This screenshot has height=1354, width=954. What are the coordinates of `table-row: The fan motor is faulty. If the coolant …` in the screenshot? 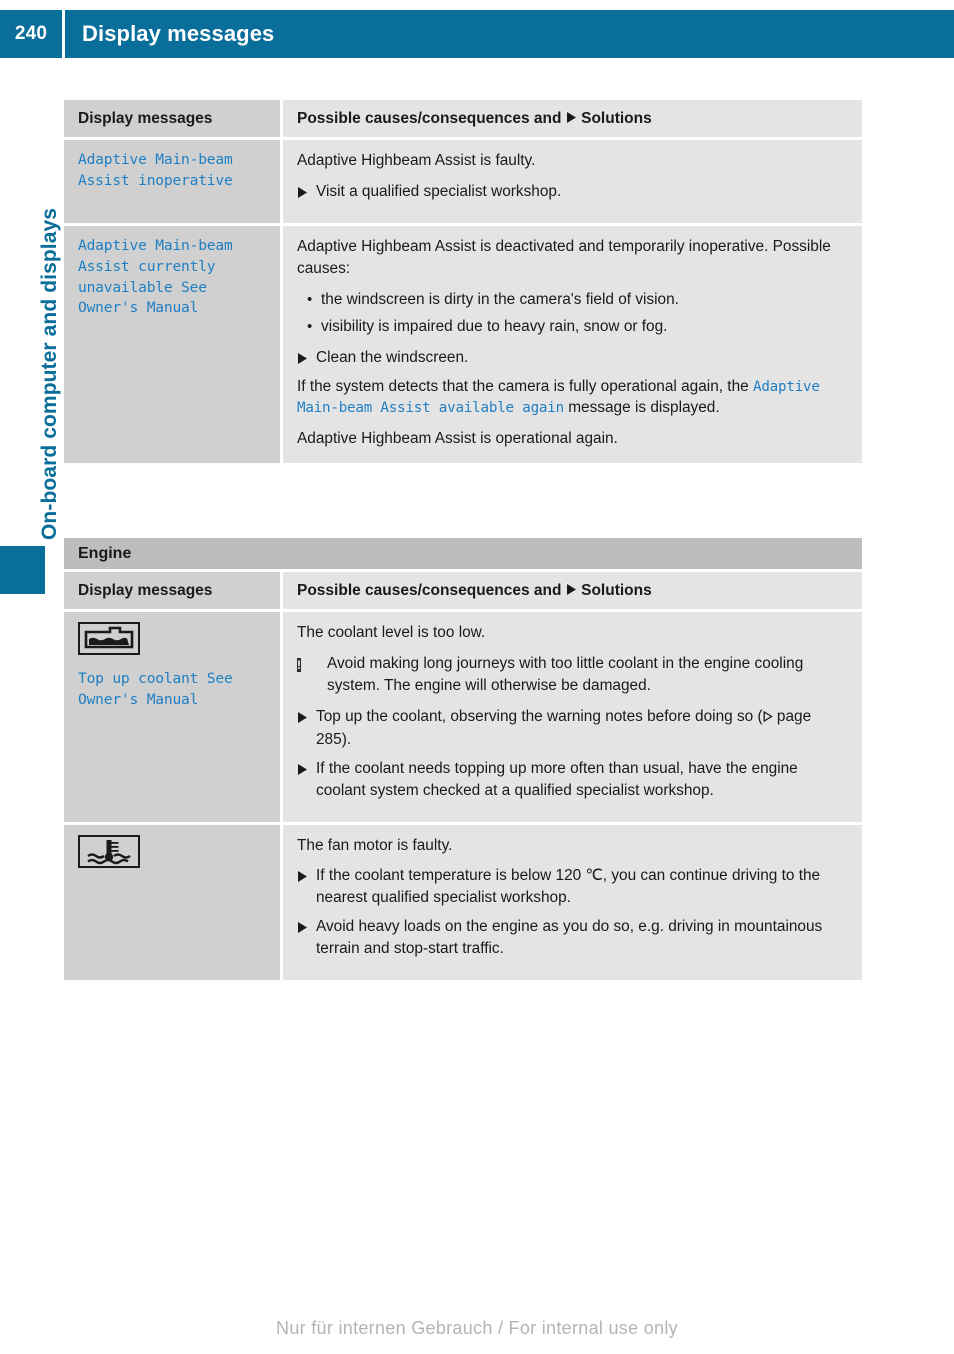 It's located at (463, 900).